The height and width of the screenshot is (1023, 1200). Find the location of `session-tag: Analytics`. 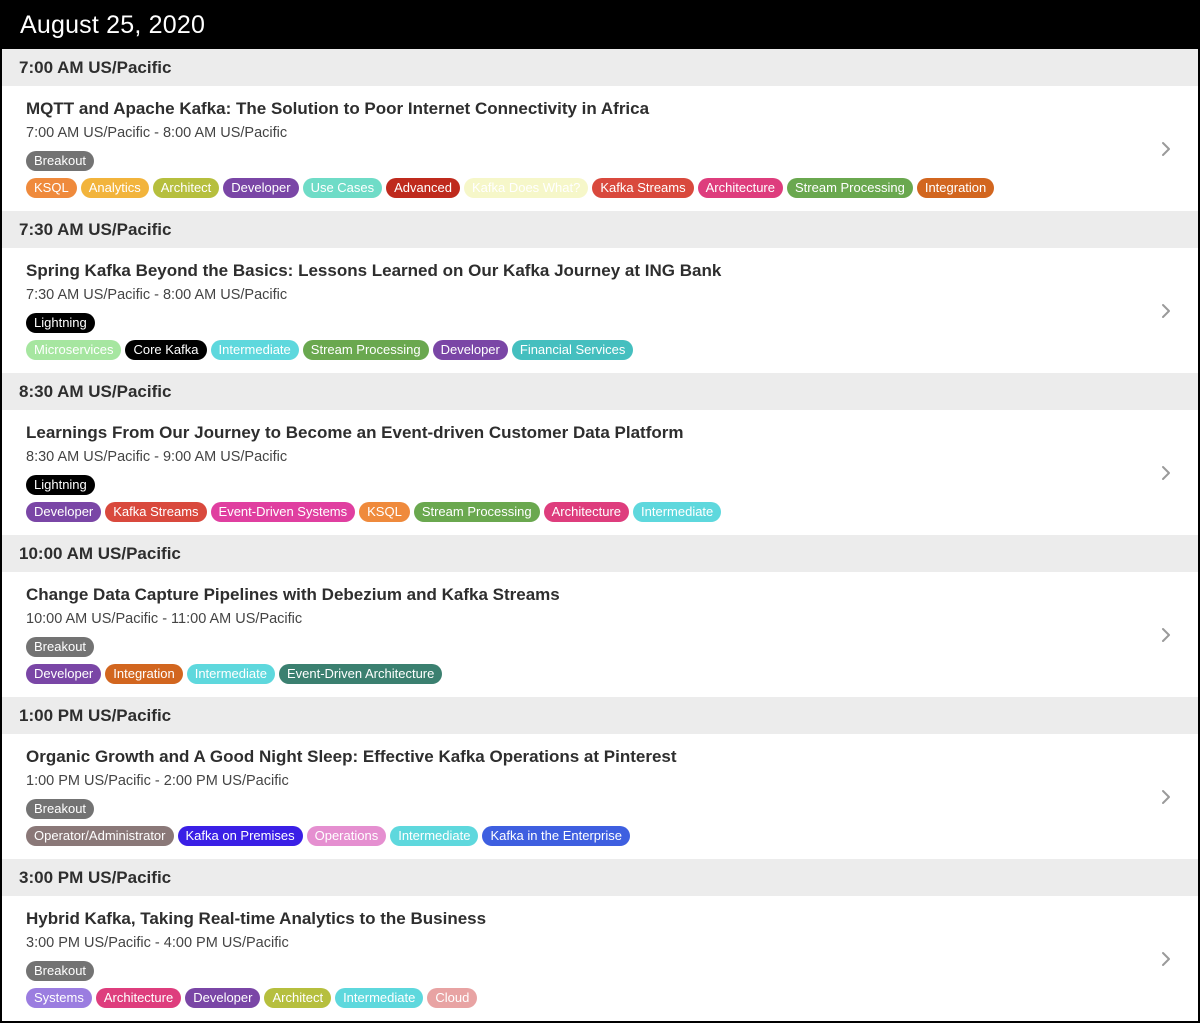

session-tag: Analytics is located at coordinates (114, 188).